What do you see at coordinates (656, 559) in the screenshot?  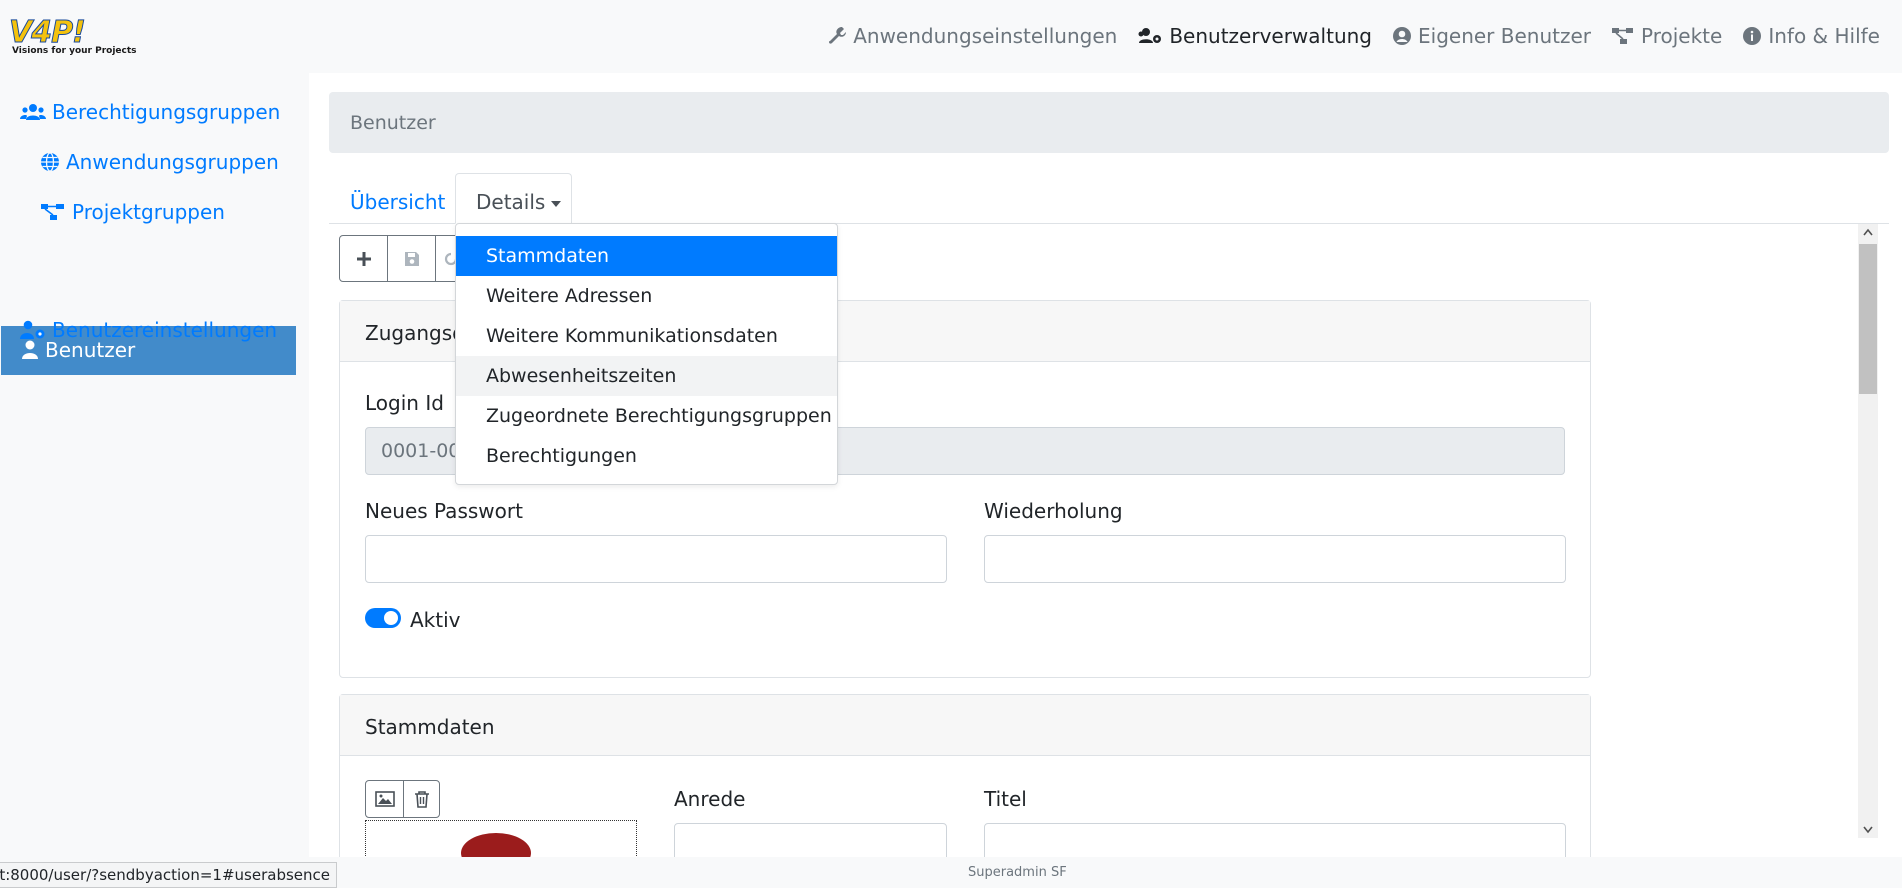 I see `new-password-field` at bounding box center [656, 559].